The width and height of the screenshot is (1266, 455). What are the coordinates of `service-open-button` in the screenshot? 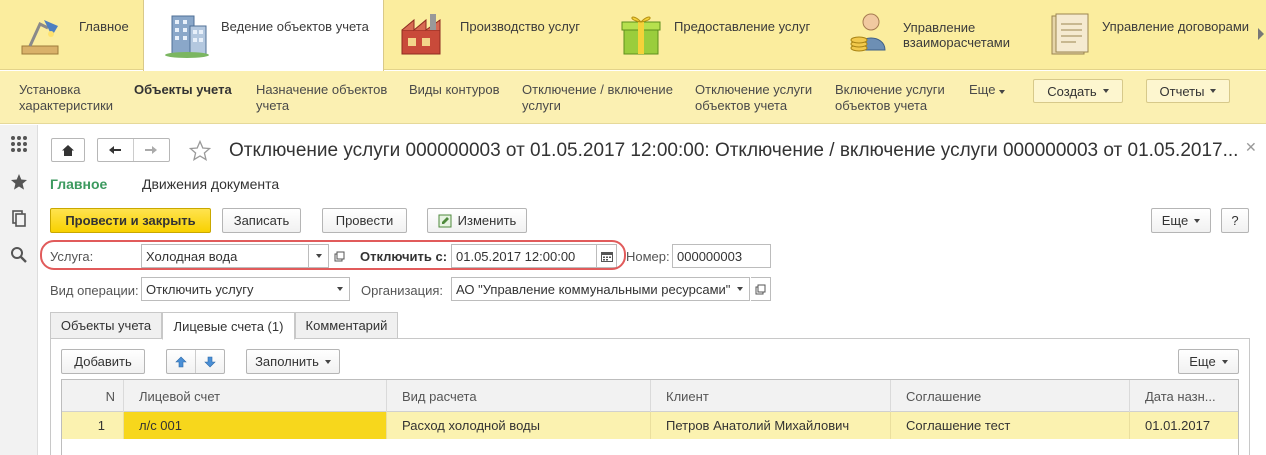 It's located at (339, 256).